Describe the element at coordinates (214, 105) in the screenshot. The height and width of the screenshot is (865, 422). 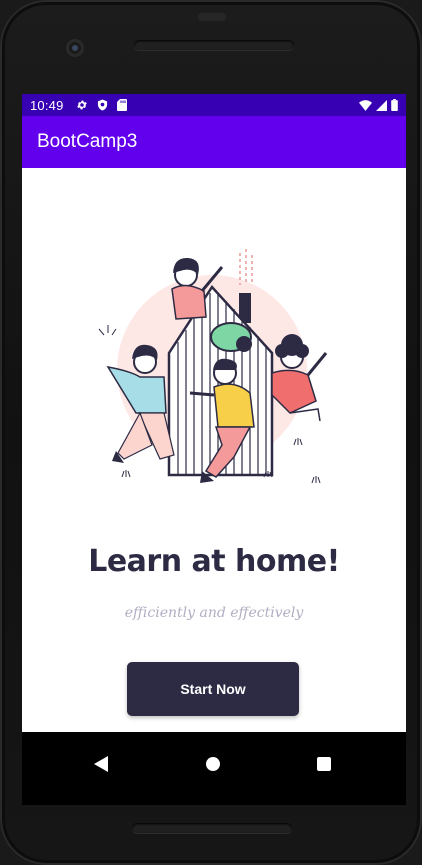
I see `status-bar: 10:49` at that location.